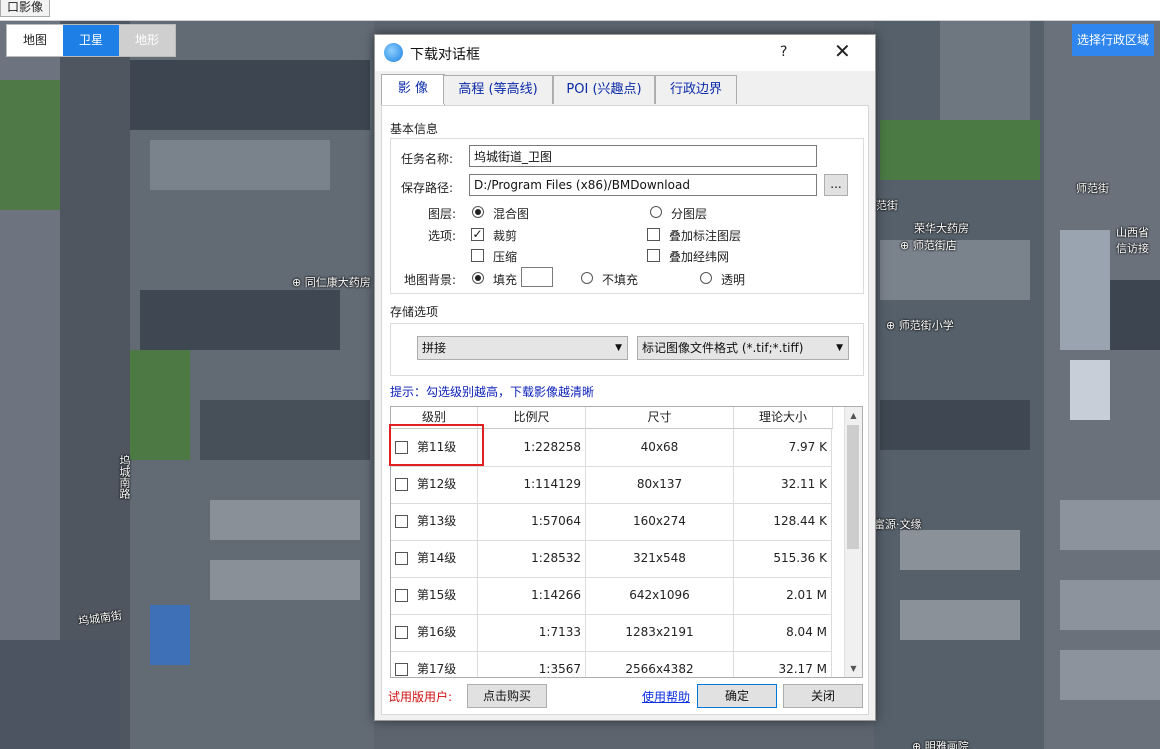 The width and height of the screenshot is (1160, 749). Describe the element at coordinates (414, 129) in the screenshot. I see `section-basic-info: 基本信息` at that location.